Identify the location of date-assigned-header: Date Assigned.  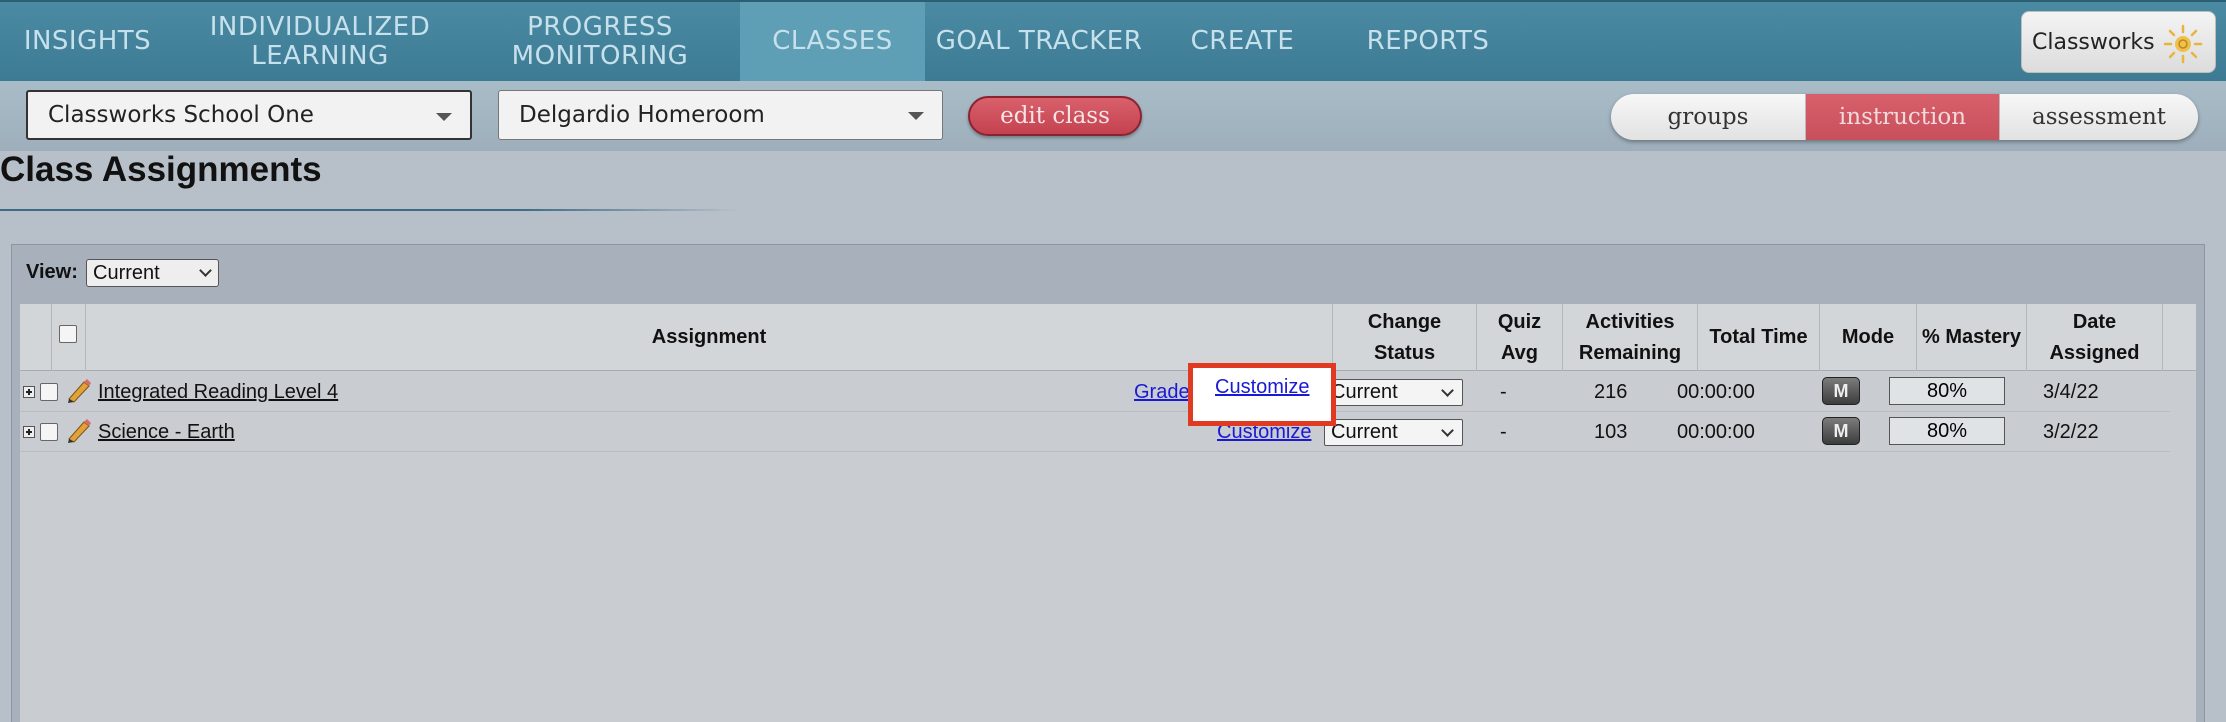
(2095, 337).